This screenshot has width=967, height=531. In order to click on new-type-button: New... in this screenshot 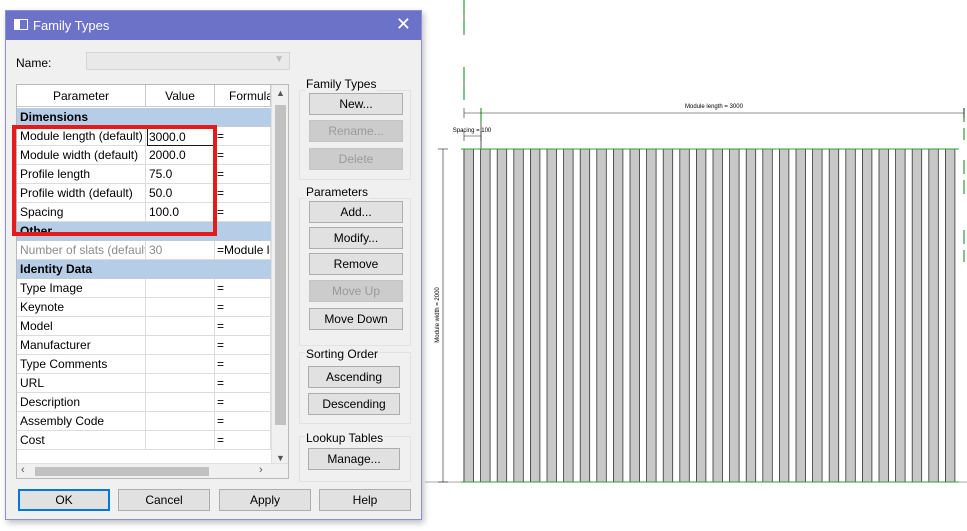, I will do `click(356, 104)`.